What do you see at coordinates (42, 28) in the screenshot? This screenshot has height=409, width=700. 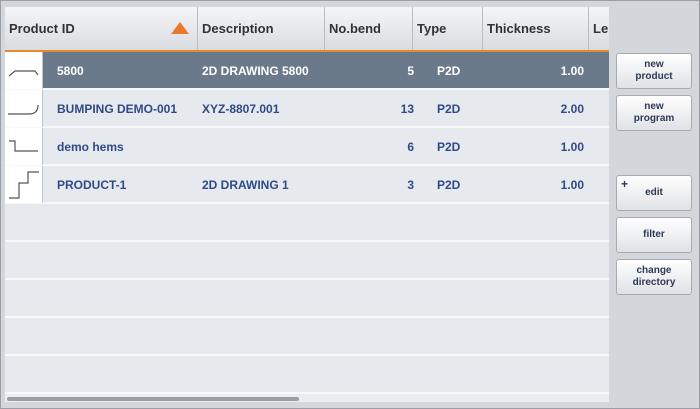 I see `column-header-label: Product ID` at bounding box center [42, 28].